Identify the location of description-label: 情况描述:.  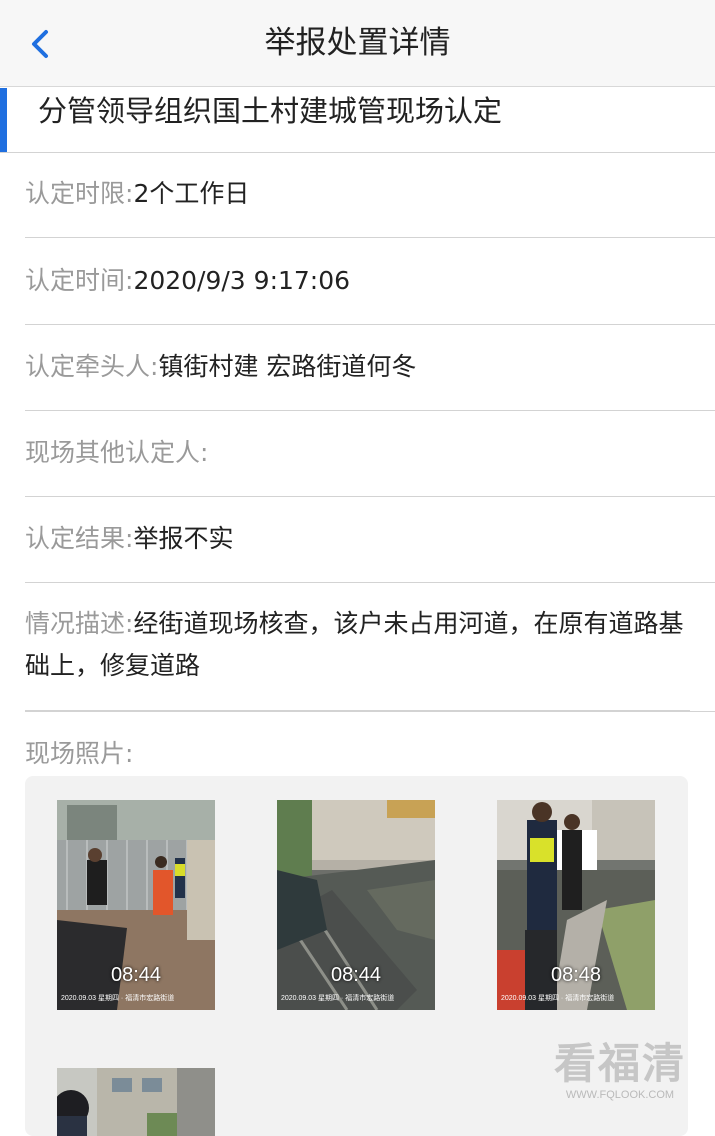
(79, 623).